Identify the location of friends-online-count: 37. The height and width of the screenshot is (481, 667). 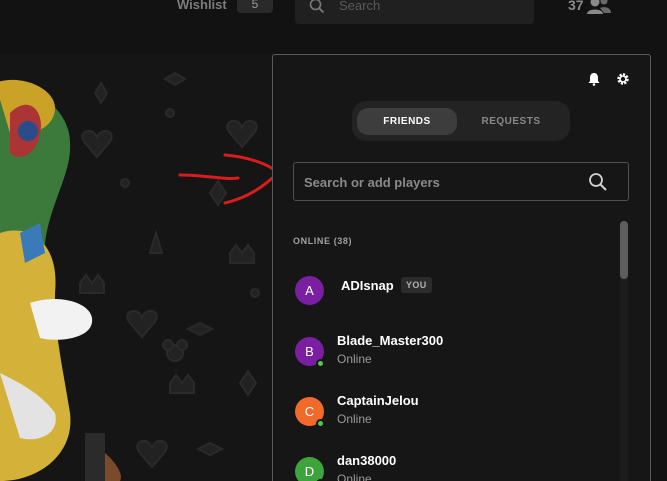
(576, 6).